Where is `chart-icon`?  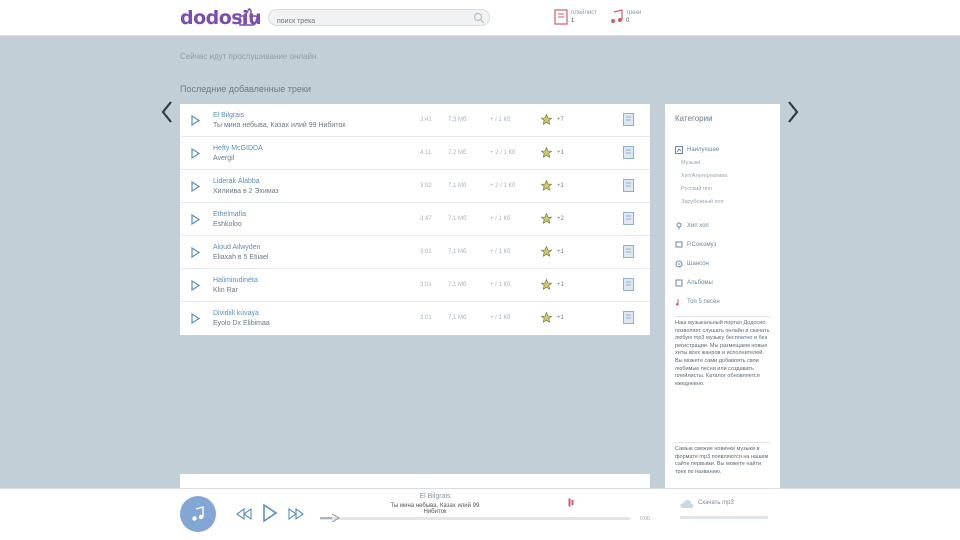 chart-icon is located at coordinates (679, 150).